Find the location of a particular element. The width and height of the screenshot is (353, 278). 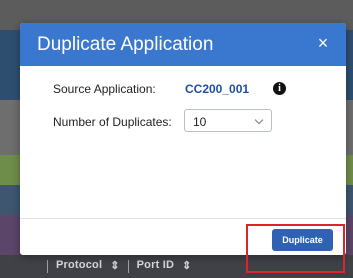

table-header: Protocol ⇕ Port ID ⇕ is located at coordinates (119, 266).